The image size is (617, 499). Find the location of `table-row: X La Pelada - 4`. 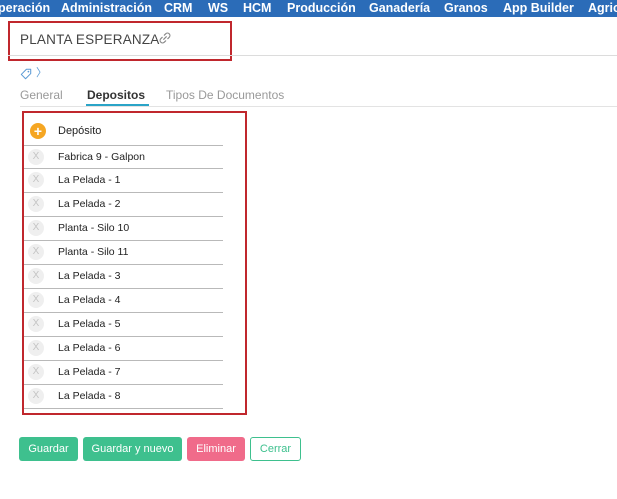

table-row: X La Pelada - 4 is located at coordinates (123, 301).